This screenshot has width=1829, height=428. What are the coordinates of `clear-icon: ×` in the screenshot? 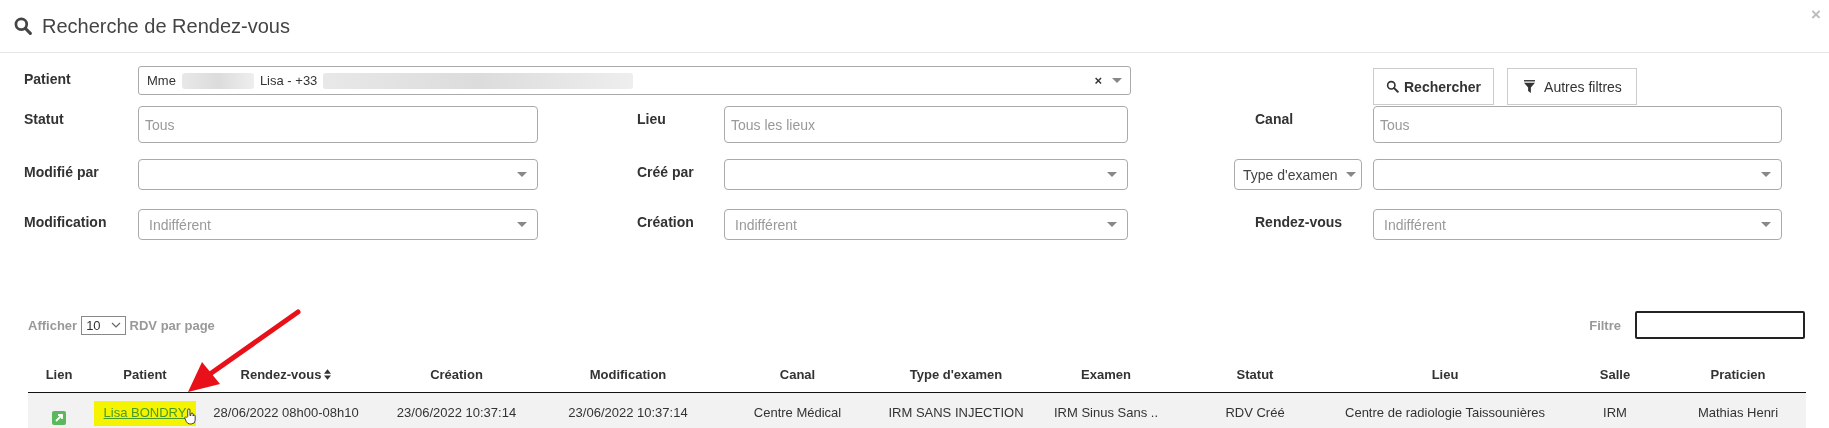 It's located at (1098, 80).